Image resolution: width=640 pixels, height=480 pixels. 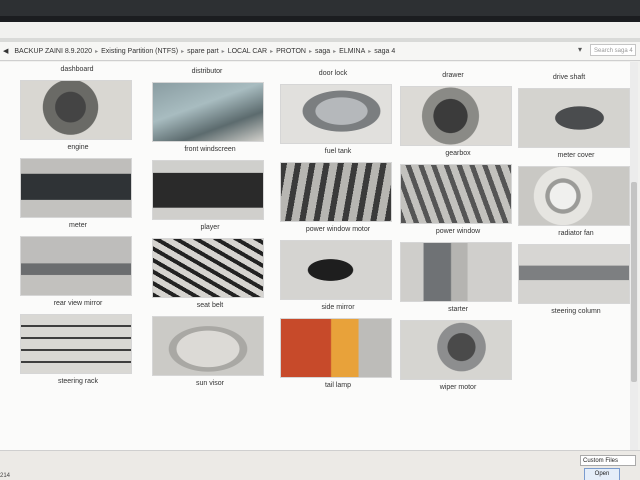 I want to click on file-label: steering column, so click(x=576, y=311).